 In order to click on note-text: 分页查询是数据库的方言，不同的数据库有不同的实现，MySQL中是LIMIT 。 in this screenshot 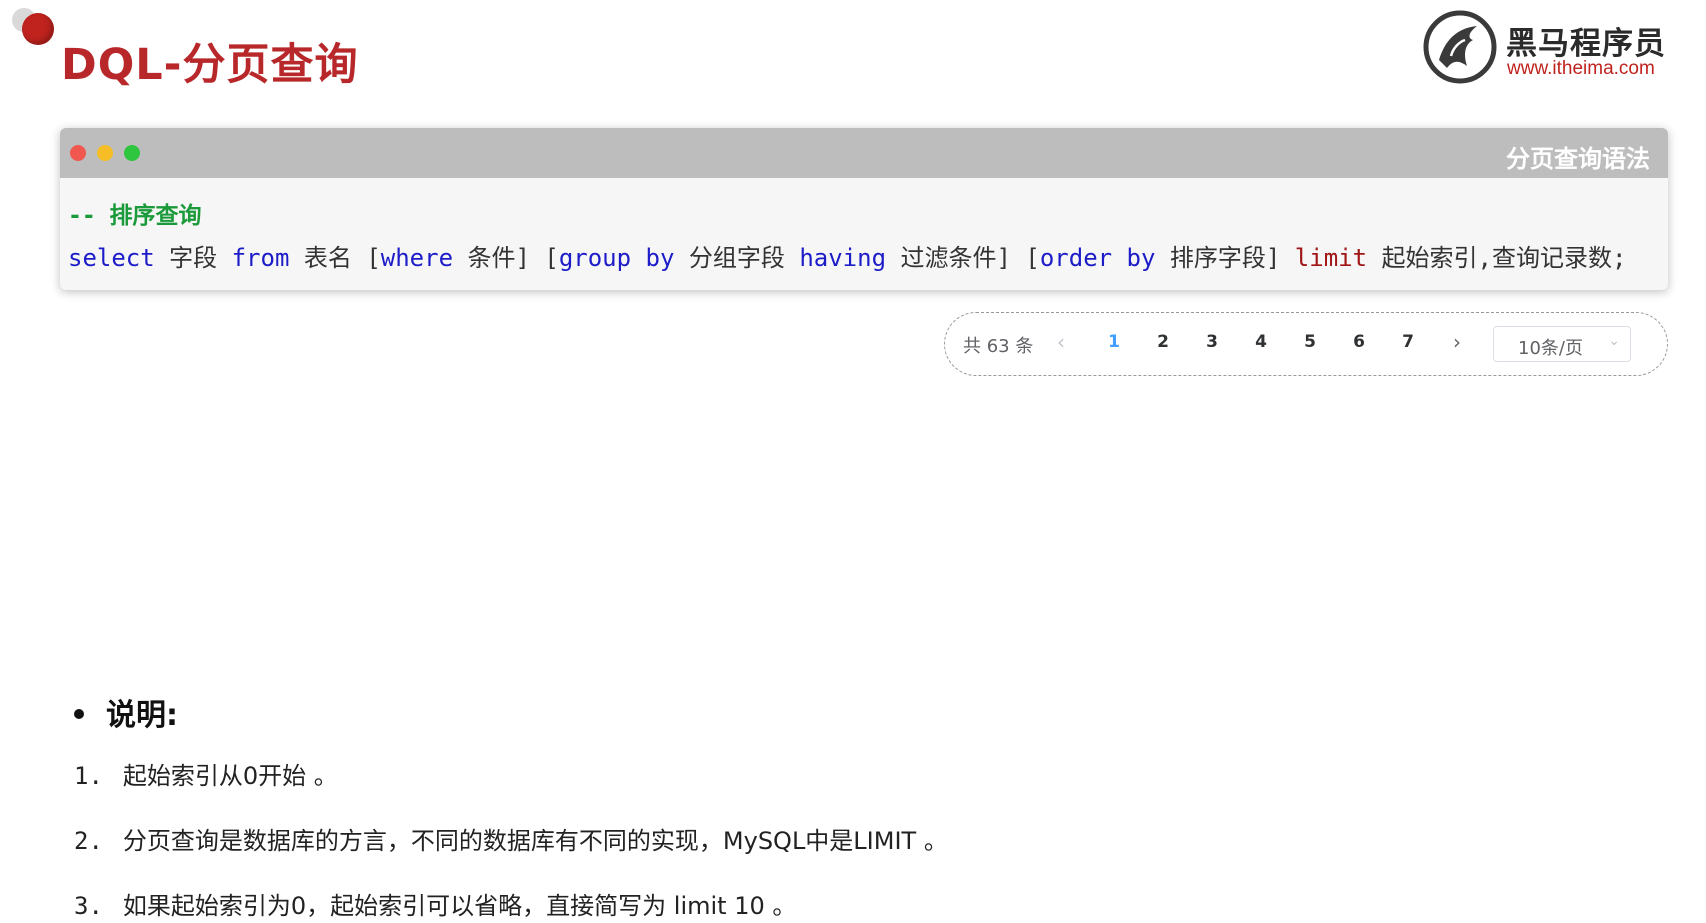, I will do `click(535, 841)`.